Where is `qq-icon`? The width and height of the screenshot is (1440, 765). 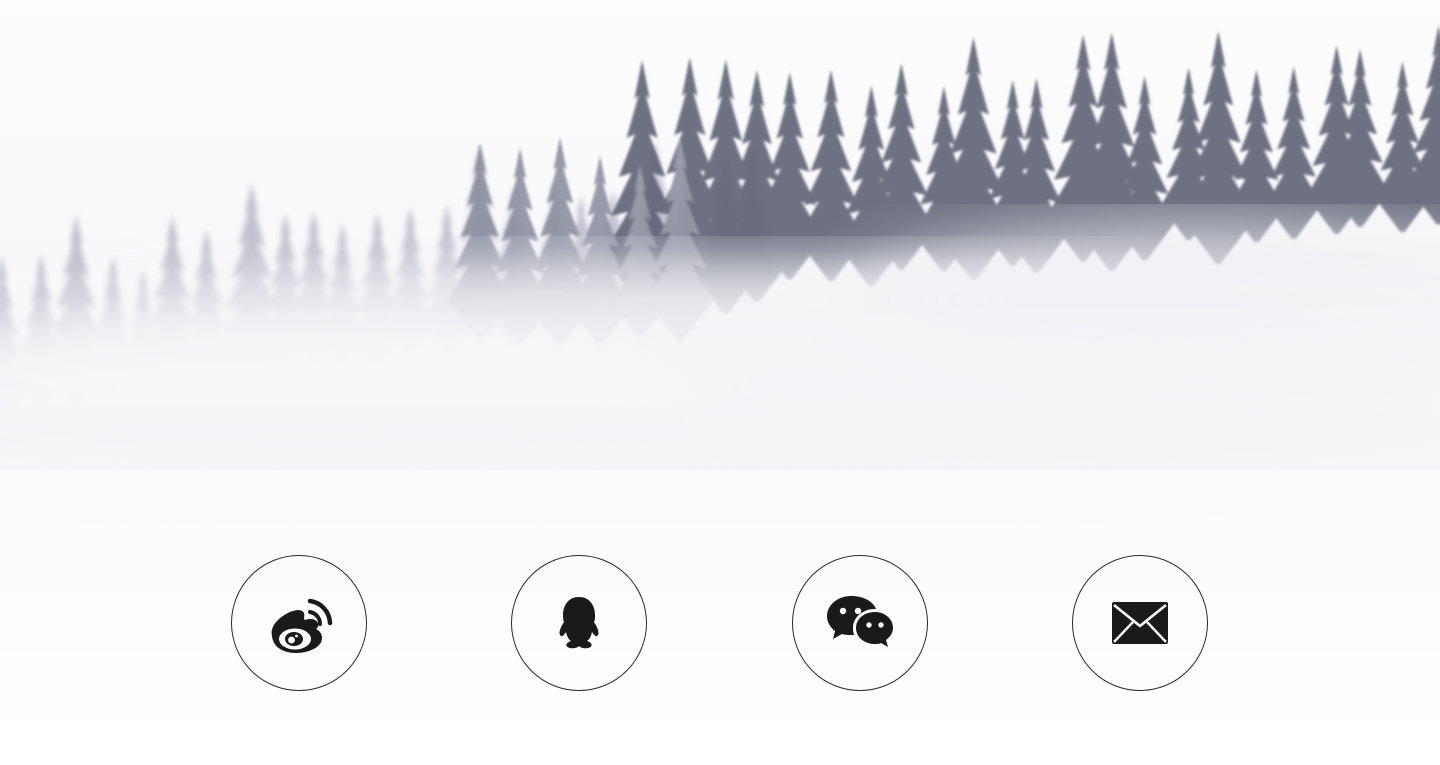 qq-icon is located at coordinates (579, 623).